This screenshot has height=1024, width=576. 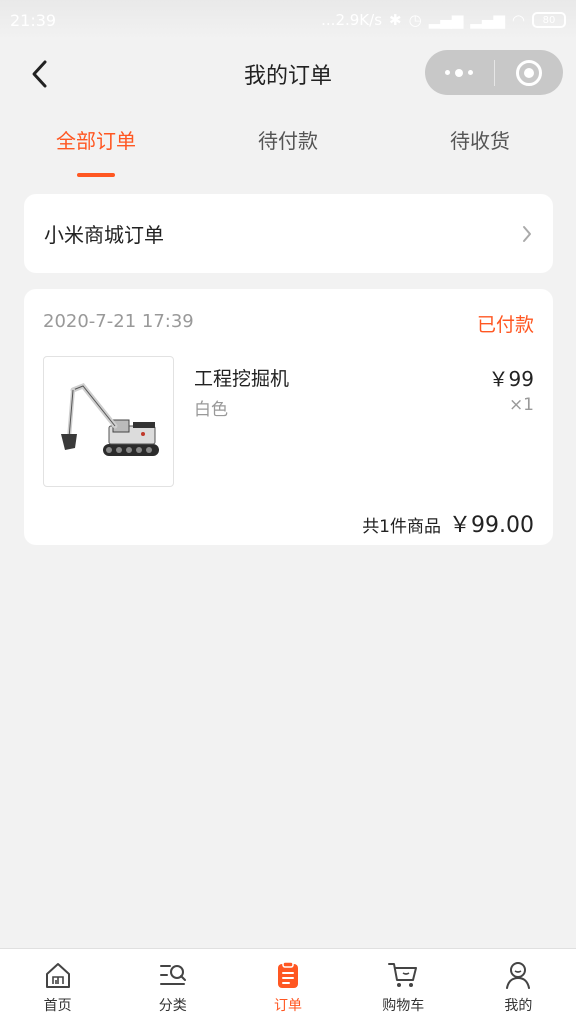 What do you see at coordinates (487, 20) in the screenshot?
I see `signal-icon-2: ▂▄▆` at bounding box center [487, 20].